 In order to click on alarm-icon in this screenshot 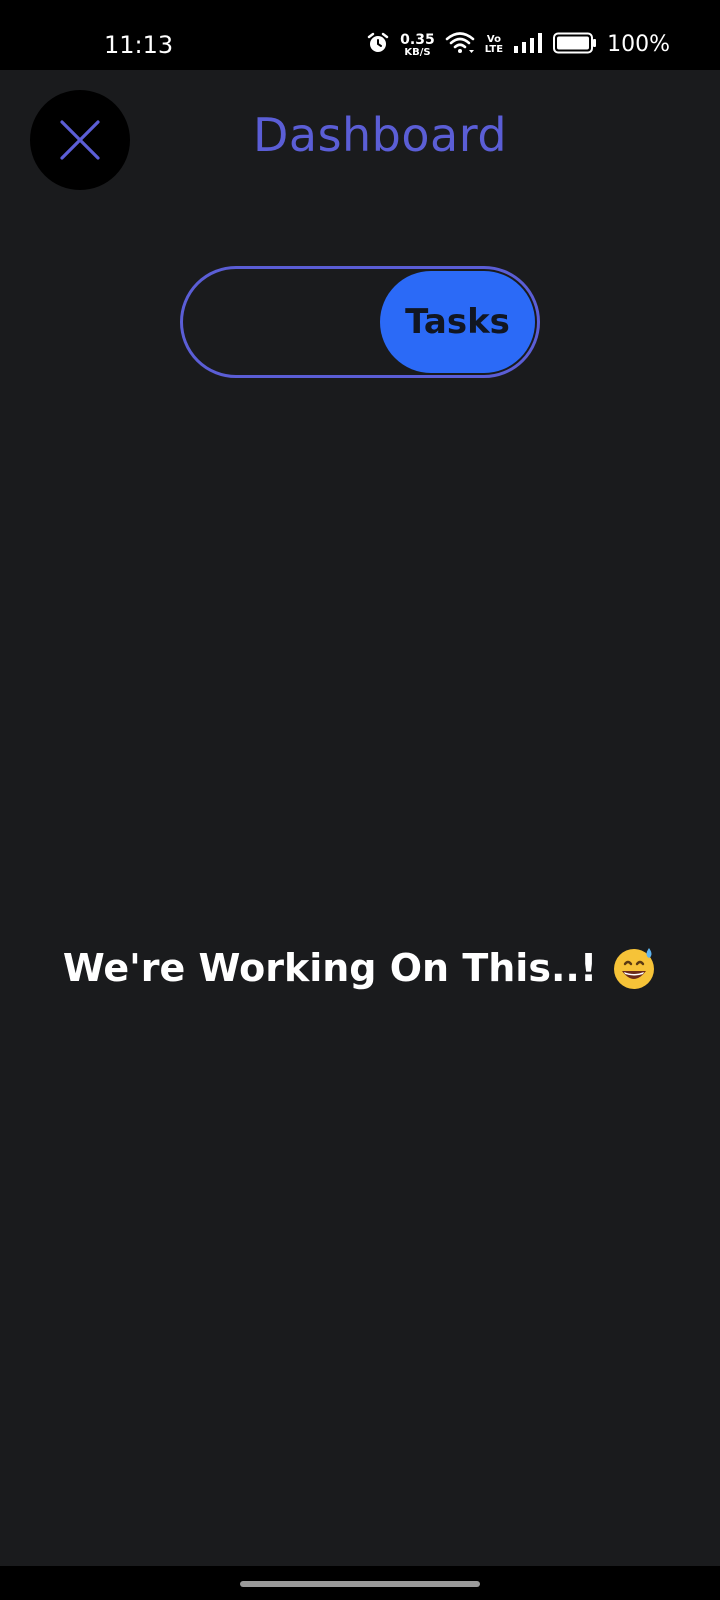, I will do `click(378, 45)`.